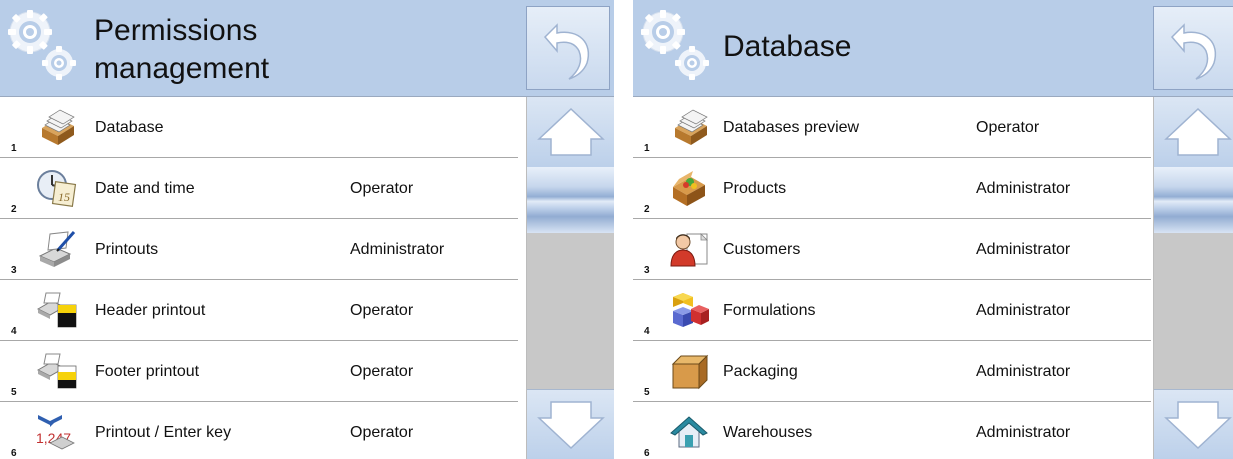  Describe the element at coordinates (690, 310) in the screenshot. I see `formulations-cubes-icon` at that location.